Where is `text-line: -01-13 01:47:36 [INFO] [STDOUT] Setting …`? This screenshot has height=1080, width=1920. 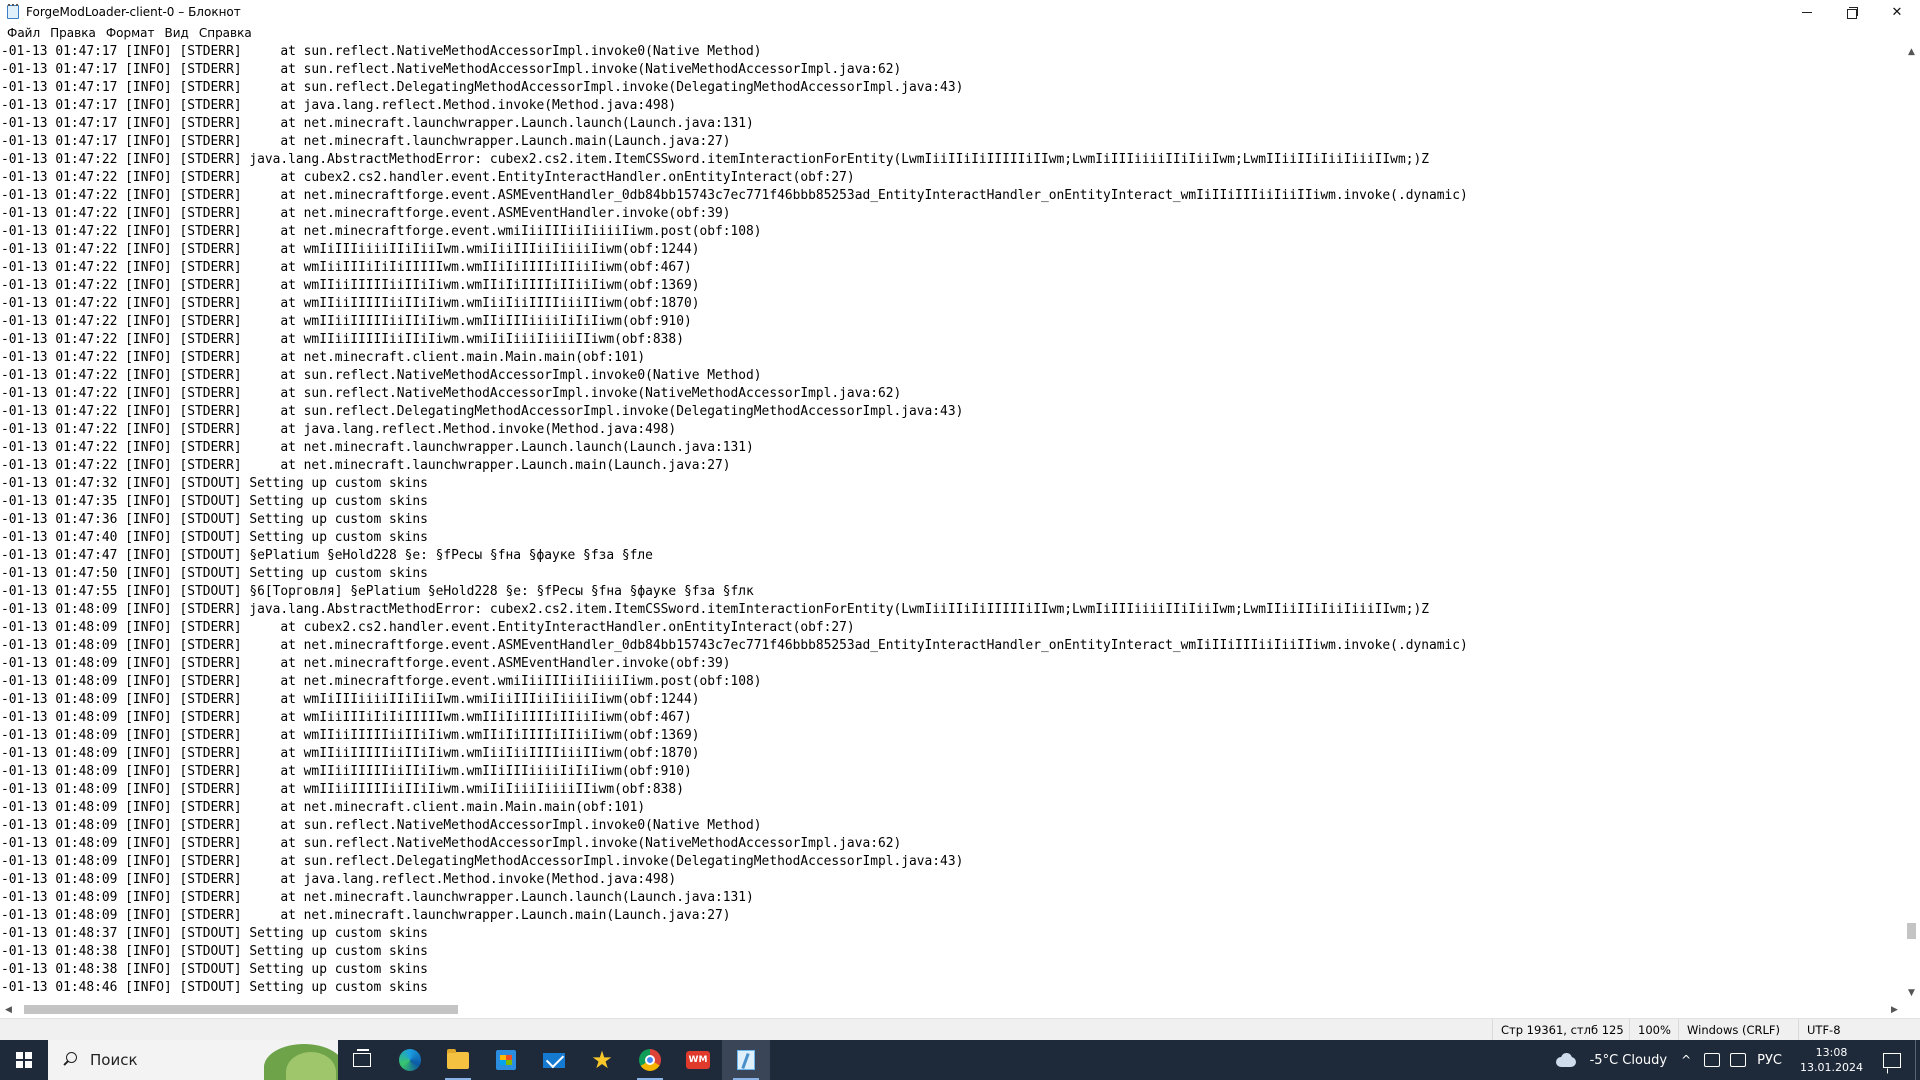
text-line: -01-13 01:47:36 [INFO] [STDOUT] Setting … is located at coordinates (214, 519).